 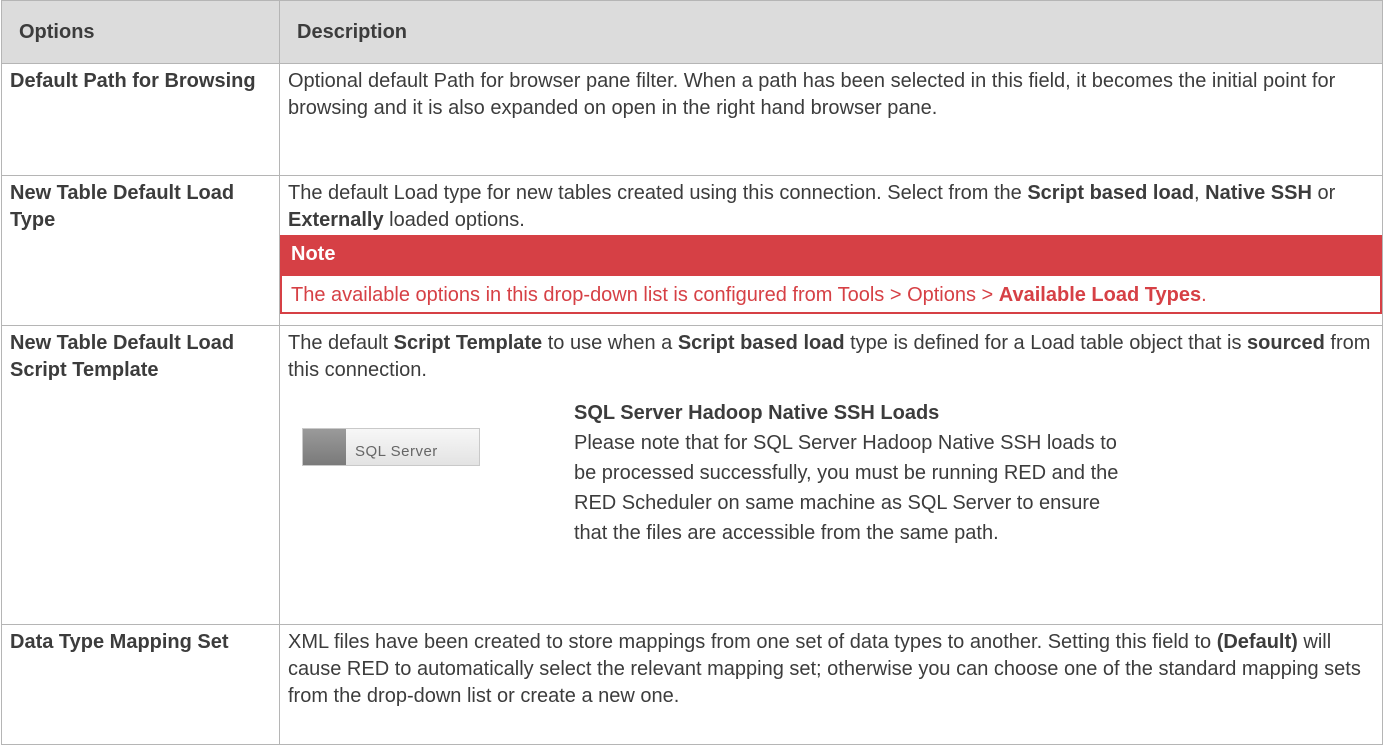 I want to click on sql-server-title: SQL Server Hadoop Native SSH Loads, so click(x=757, y=413).